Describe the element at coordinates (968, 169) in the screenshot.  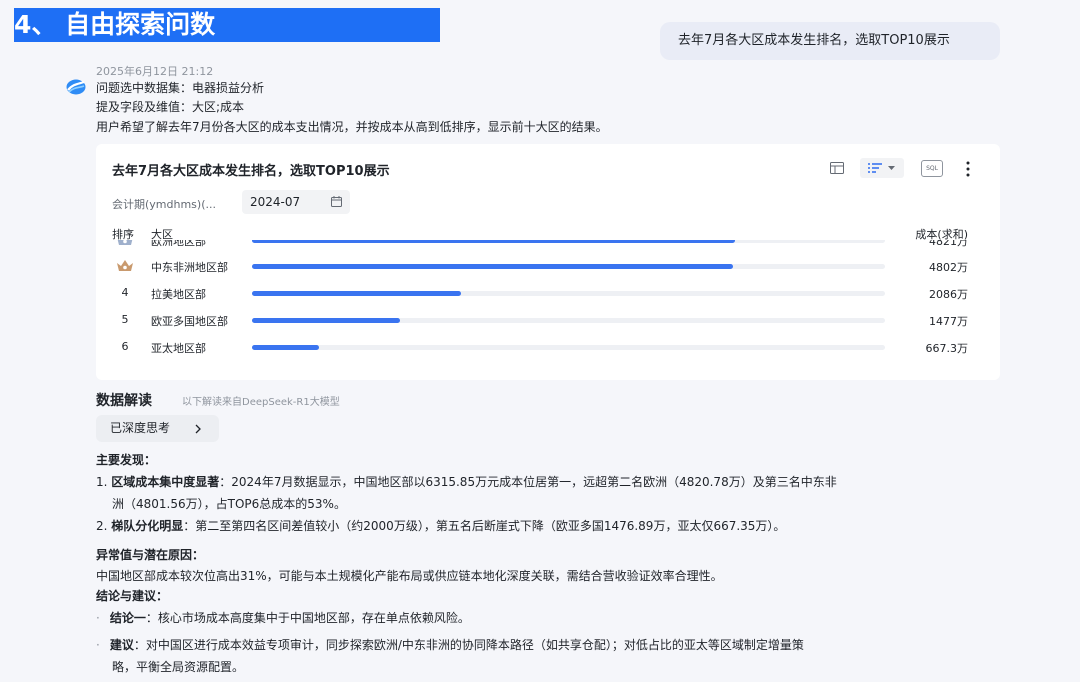
I see `more-vertical-icon` at that location.